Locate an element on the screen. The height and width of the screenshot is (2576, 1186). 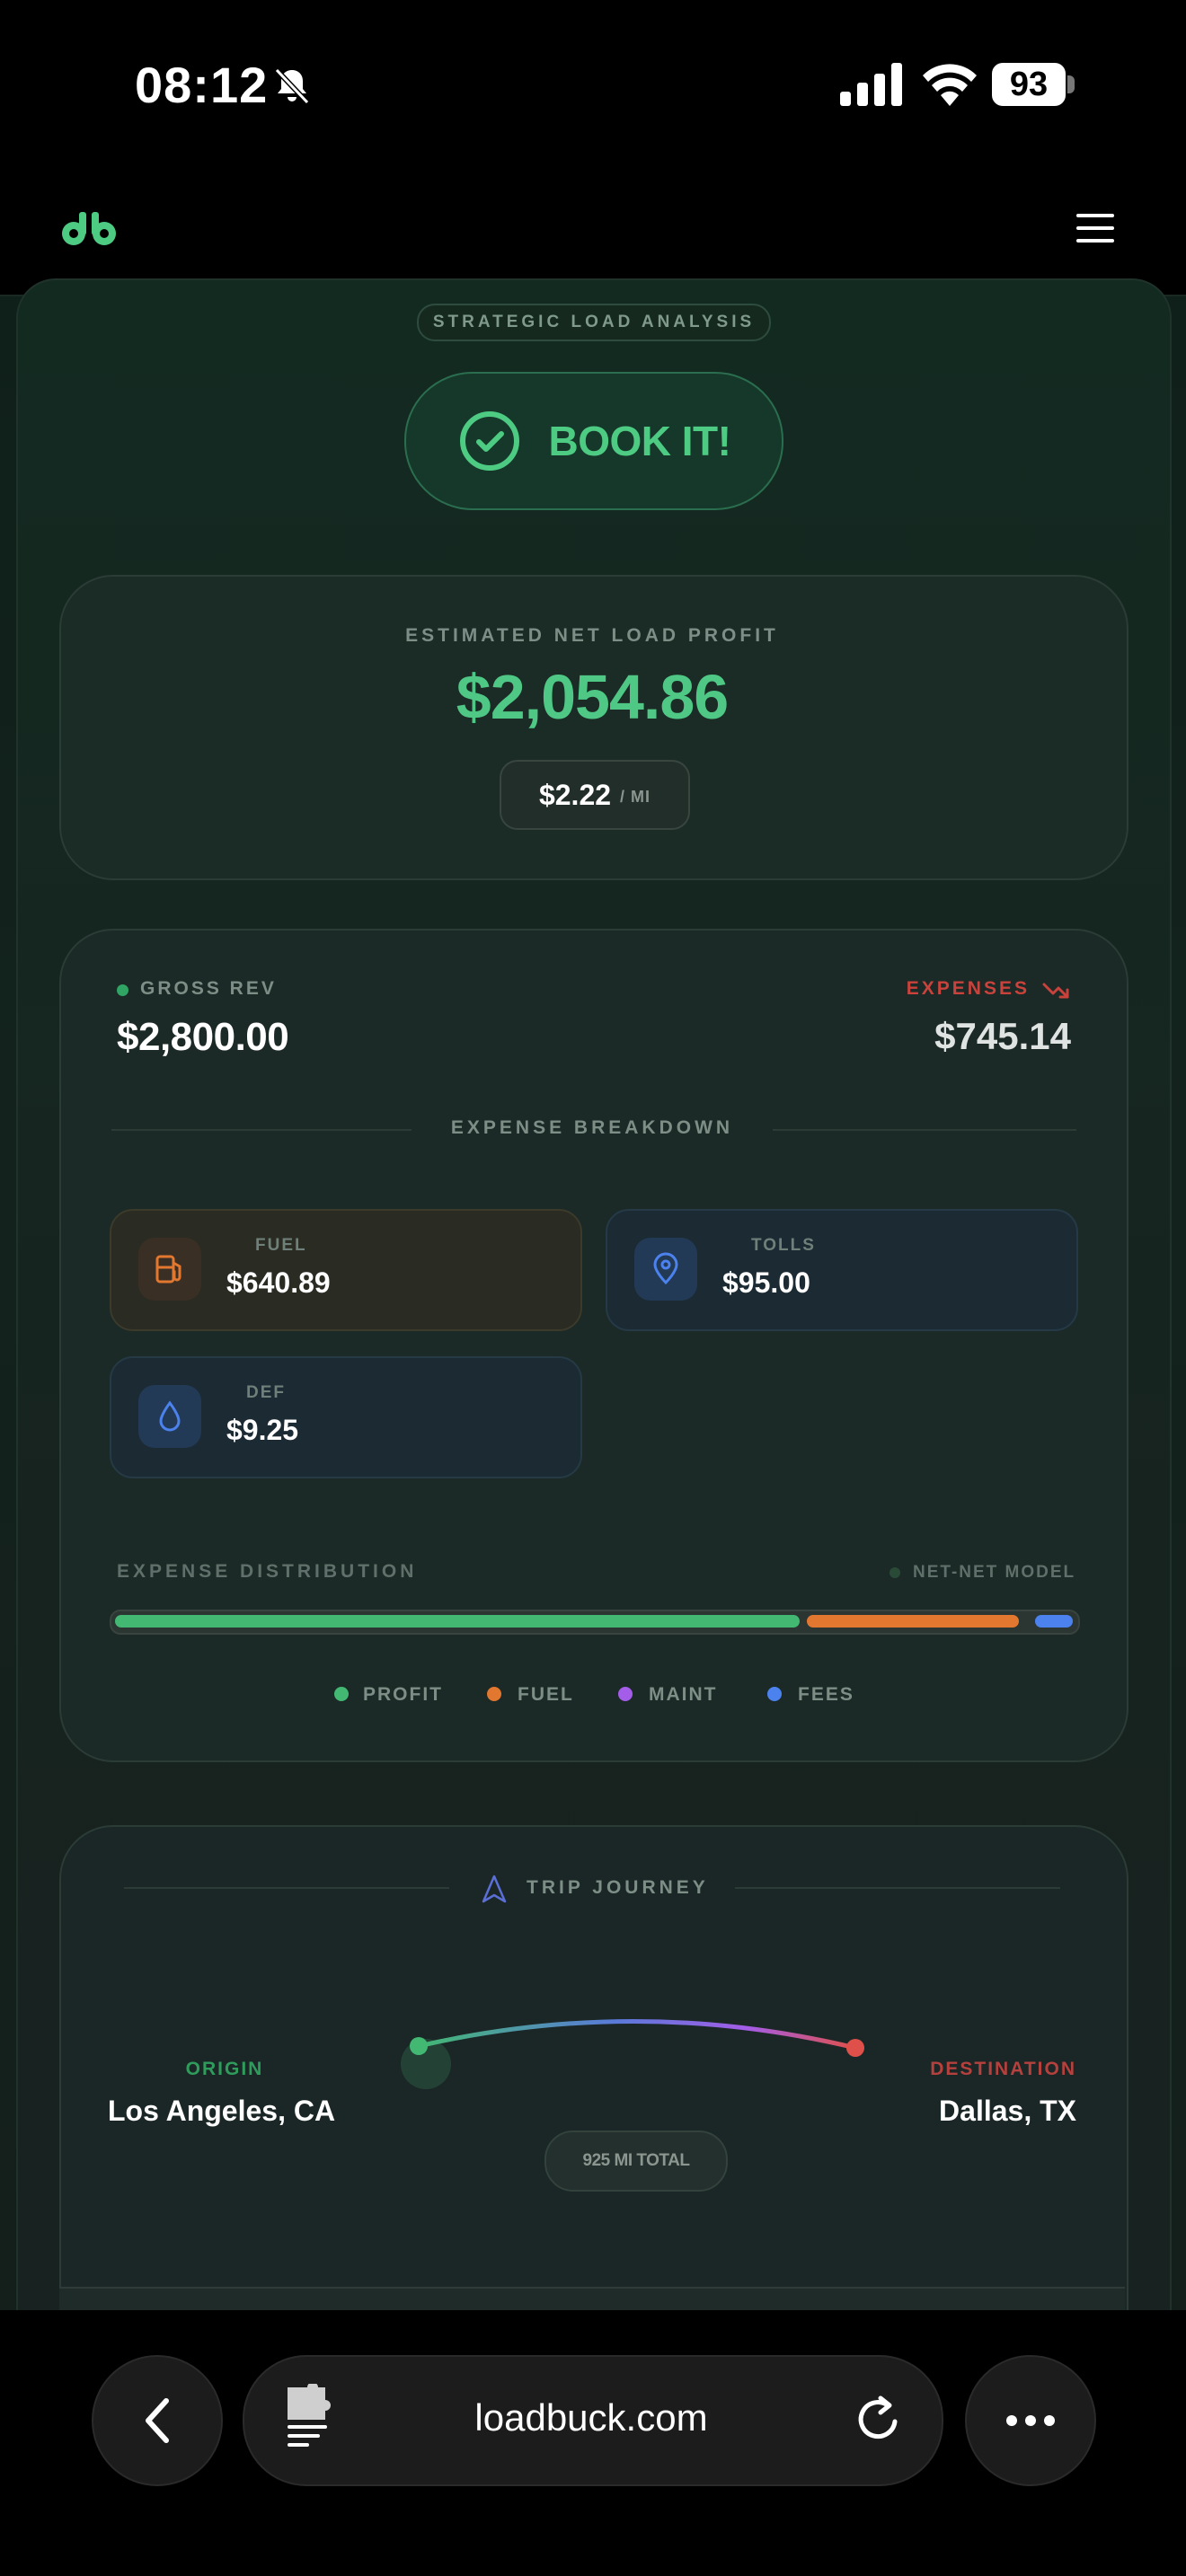
analysis-badge: STRATEGIC LOAD ANALYSIS is located at coordinates (594, 322).